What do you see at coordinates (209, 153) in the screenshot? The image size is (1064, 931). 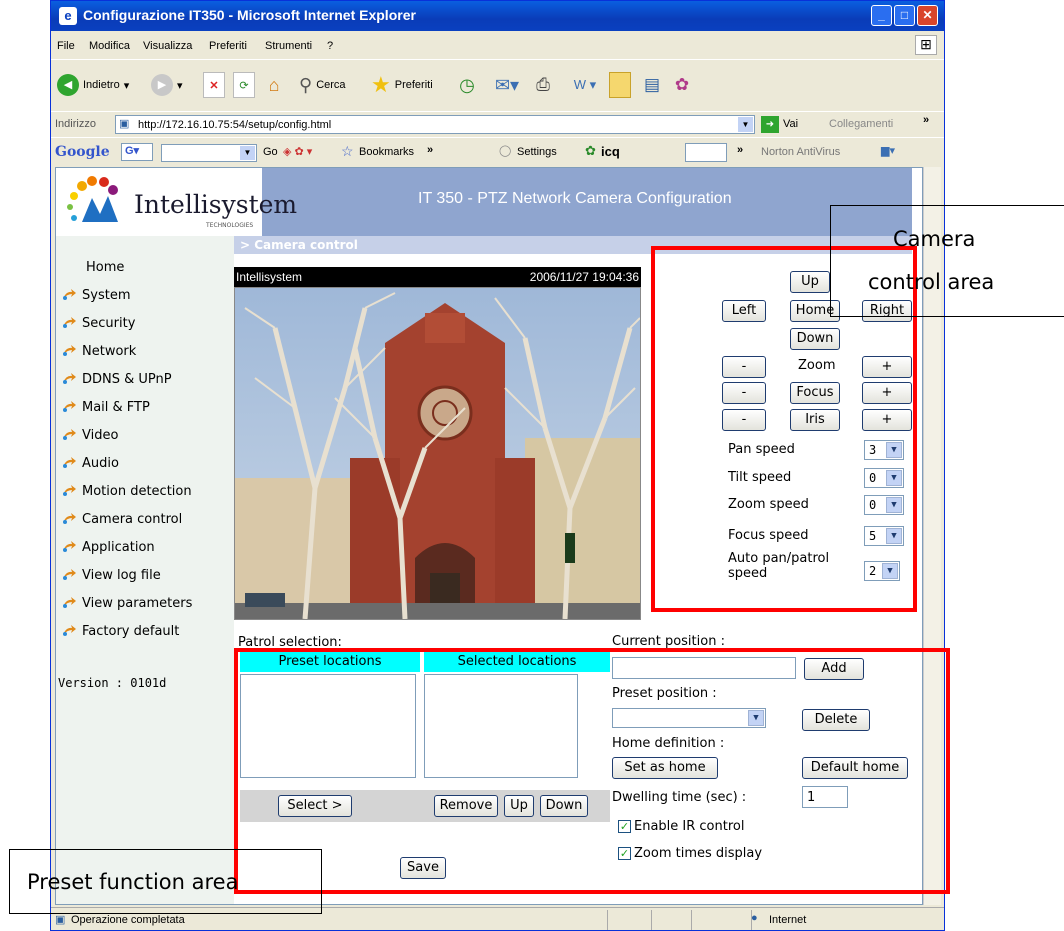 I see `google-search-input: ▼` at bounding box center [209, 153].